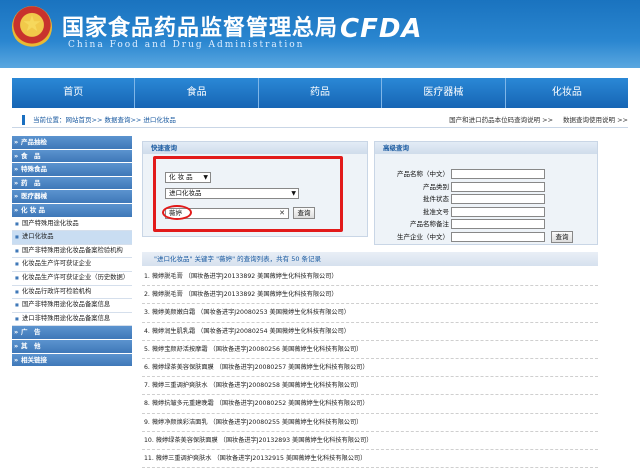 Image resolution: width=640 pixels, height=468 pixels. Describe the element at coordinates (498, 236) in the screenshot. I see `manufacturer-input` at that location.